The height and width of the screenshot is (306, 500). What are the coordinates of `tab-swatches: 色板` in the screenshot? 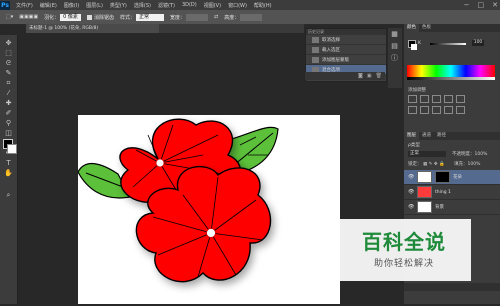 It's located at (426, 28).